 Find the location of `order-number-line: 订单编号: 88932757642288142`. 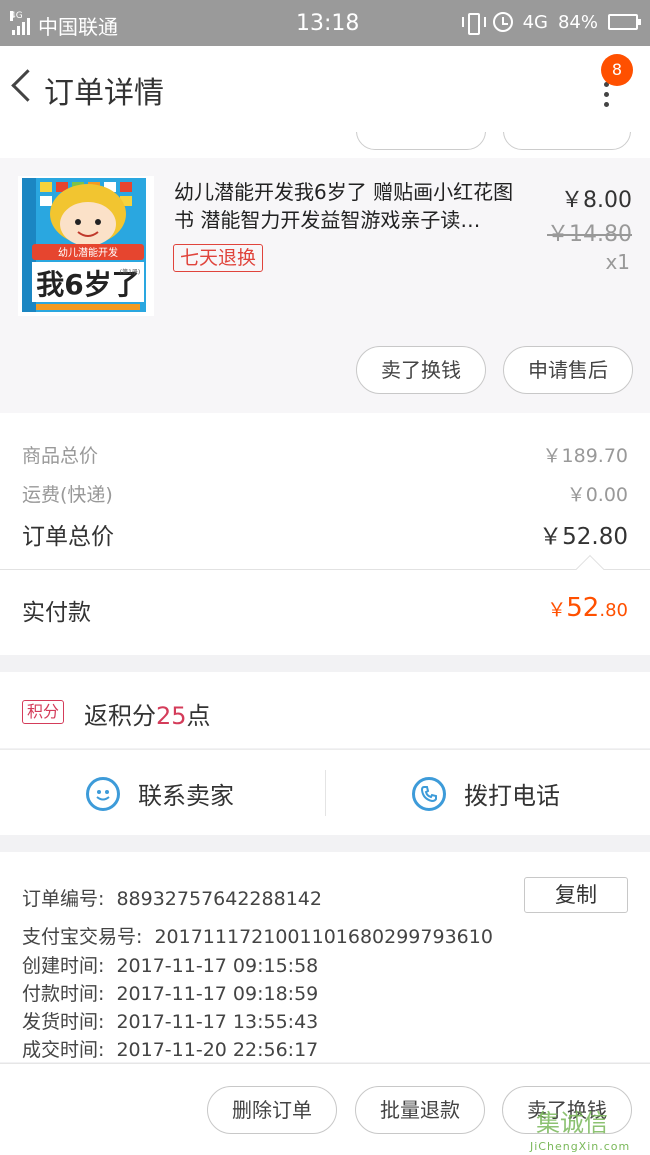

order-number-line: 订单编号: 88932757642288142 is located at coordinates (172, 897).